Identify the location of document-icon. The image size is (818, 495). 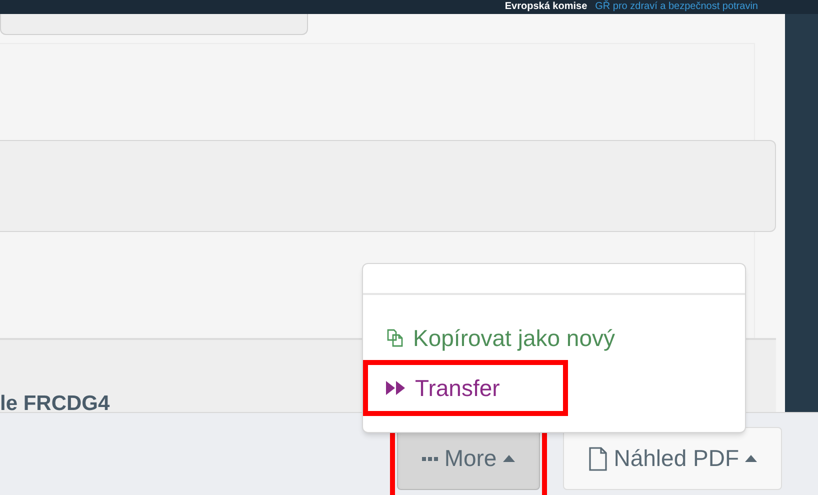
(598, 458).